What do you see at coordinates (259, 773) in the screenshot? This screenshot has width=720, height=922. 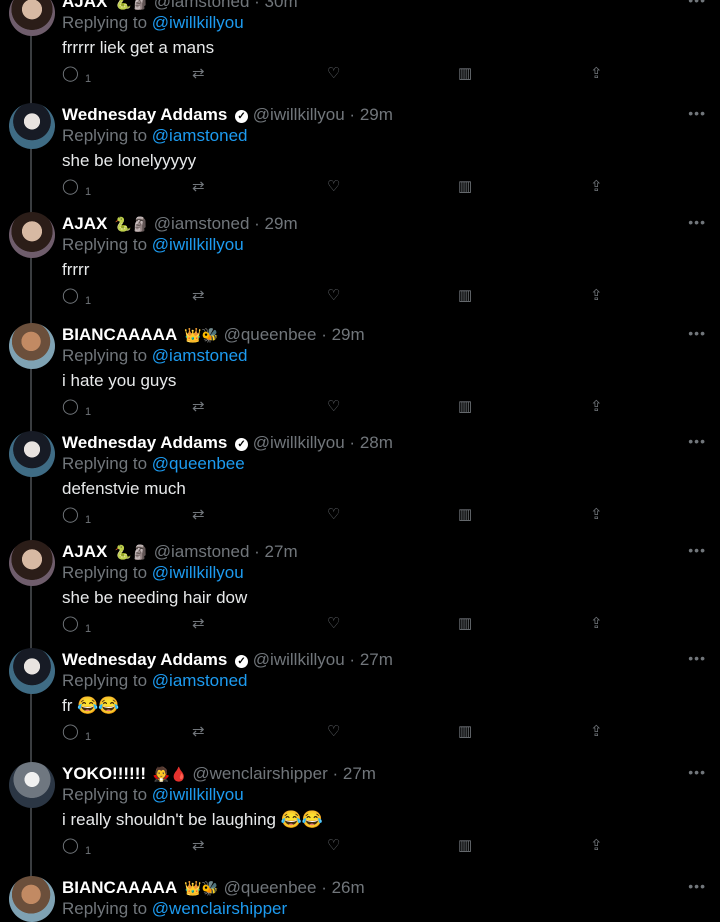 I see `handle: @wenclairshipper` at bounding box center [259, 773].